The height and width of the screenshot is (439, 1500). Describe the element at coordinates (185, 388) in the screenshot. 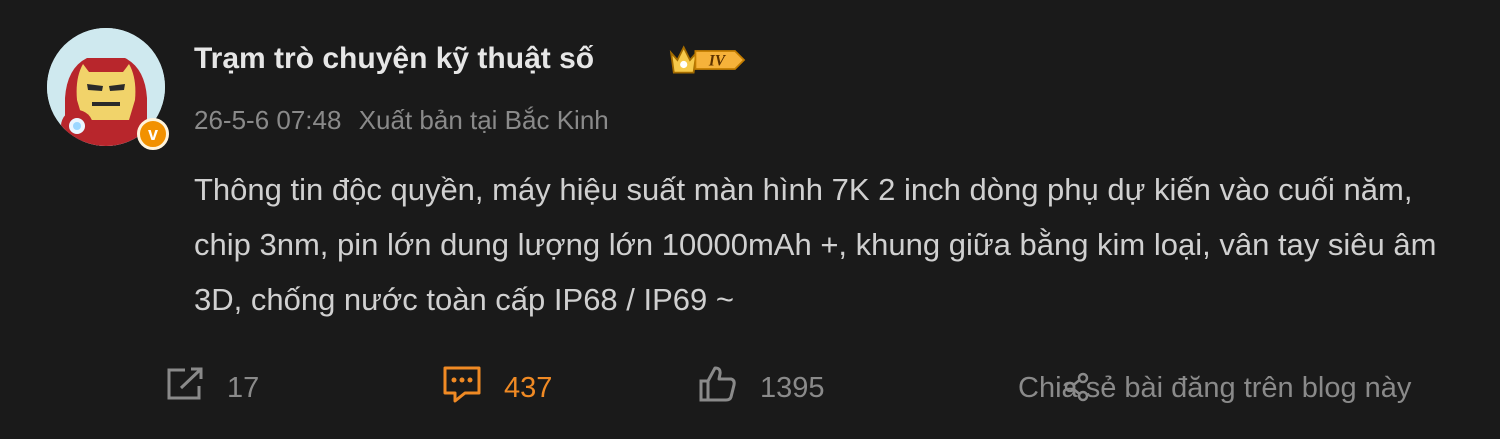

I see `share-icon` at that location.